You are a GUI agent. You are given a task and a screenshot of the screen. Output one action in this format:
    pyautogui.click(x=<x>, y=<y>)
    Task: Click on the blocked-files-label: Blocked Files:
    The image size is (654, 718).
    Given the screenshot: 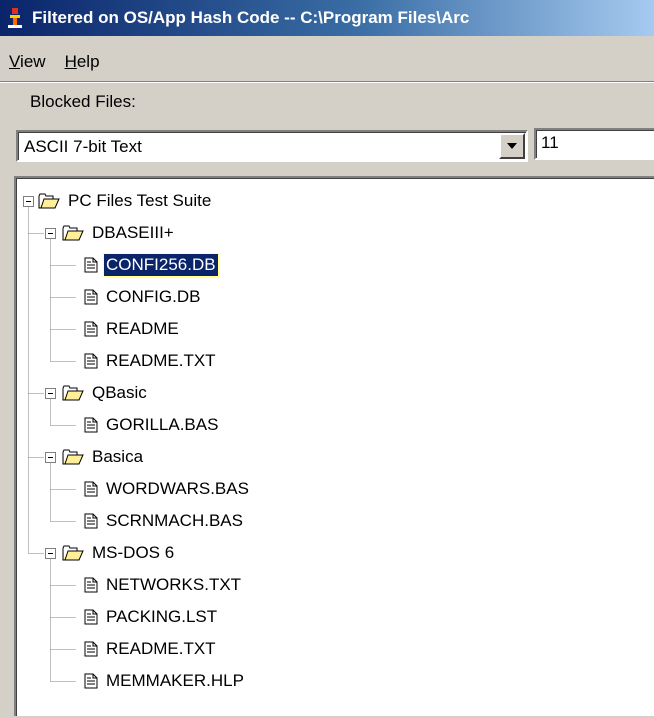 What is the action you would take?
    pyautogui.click(x=83, y=101)
    